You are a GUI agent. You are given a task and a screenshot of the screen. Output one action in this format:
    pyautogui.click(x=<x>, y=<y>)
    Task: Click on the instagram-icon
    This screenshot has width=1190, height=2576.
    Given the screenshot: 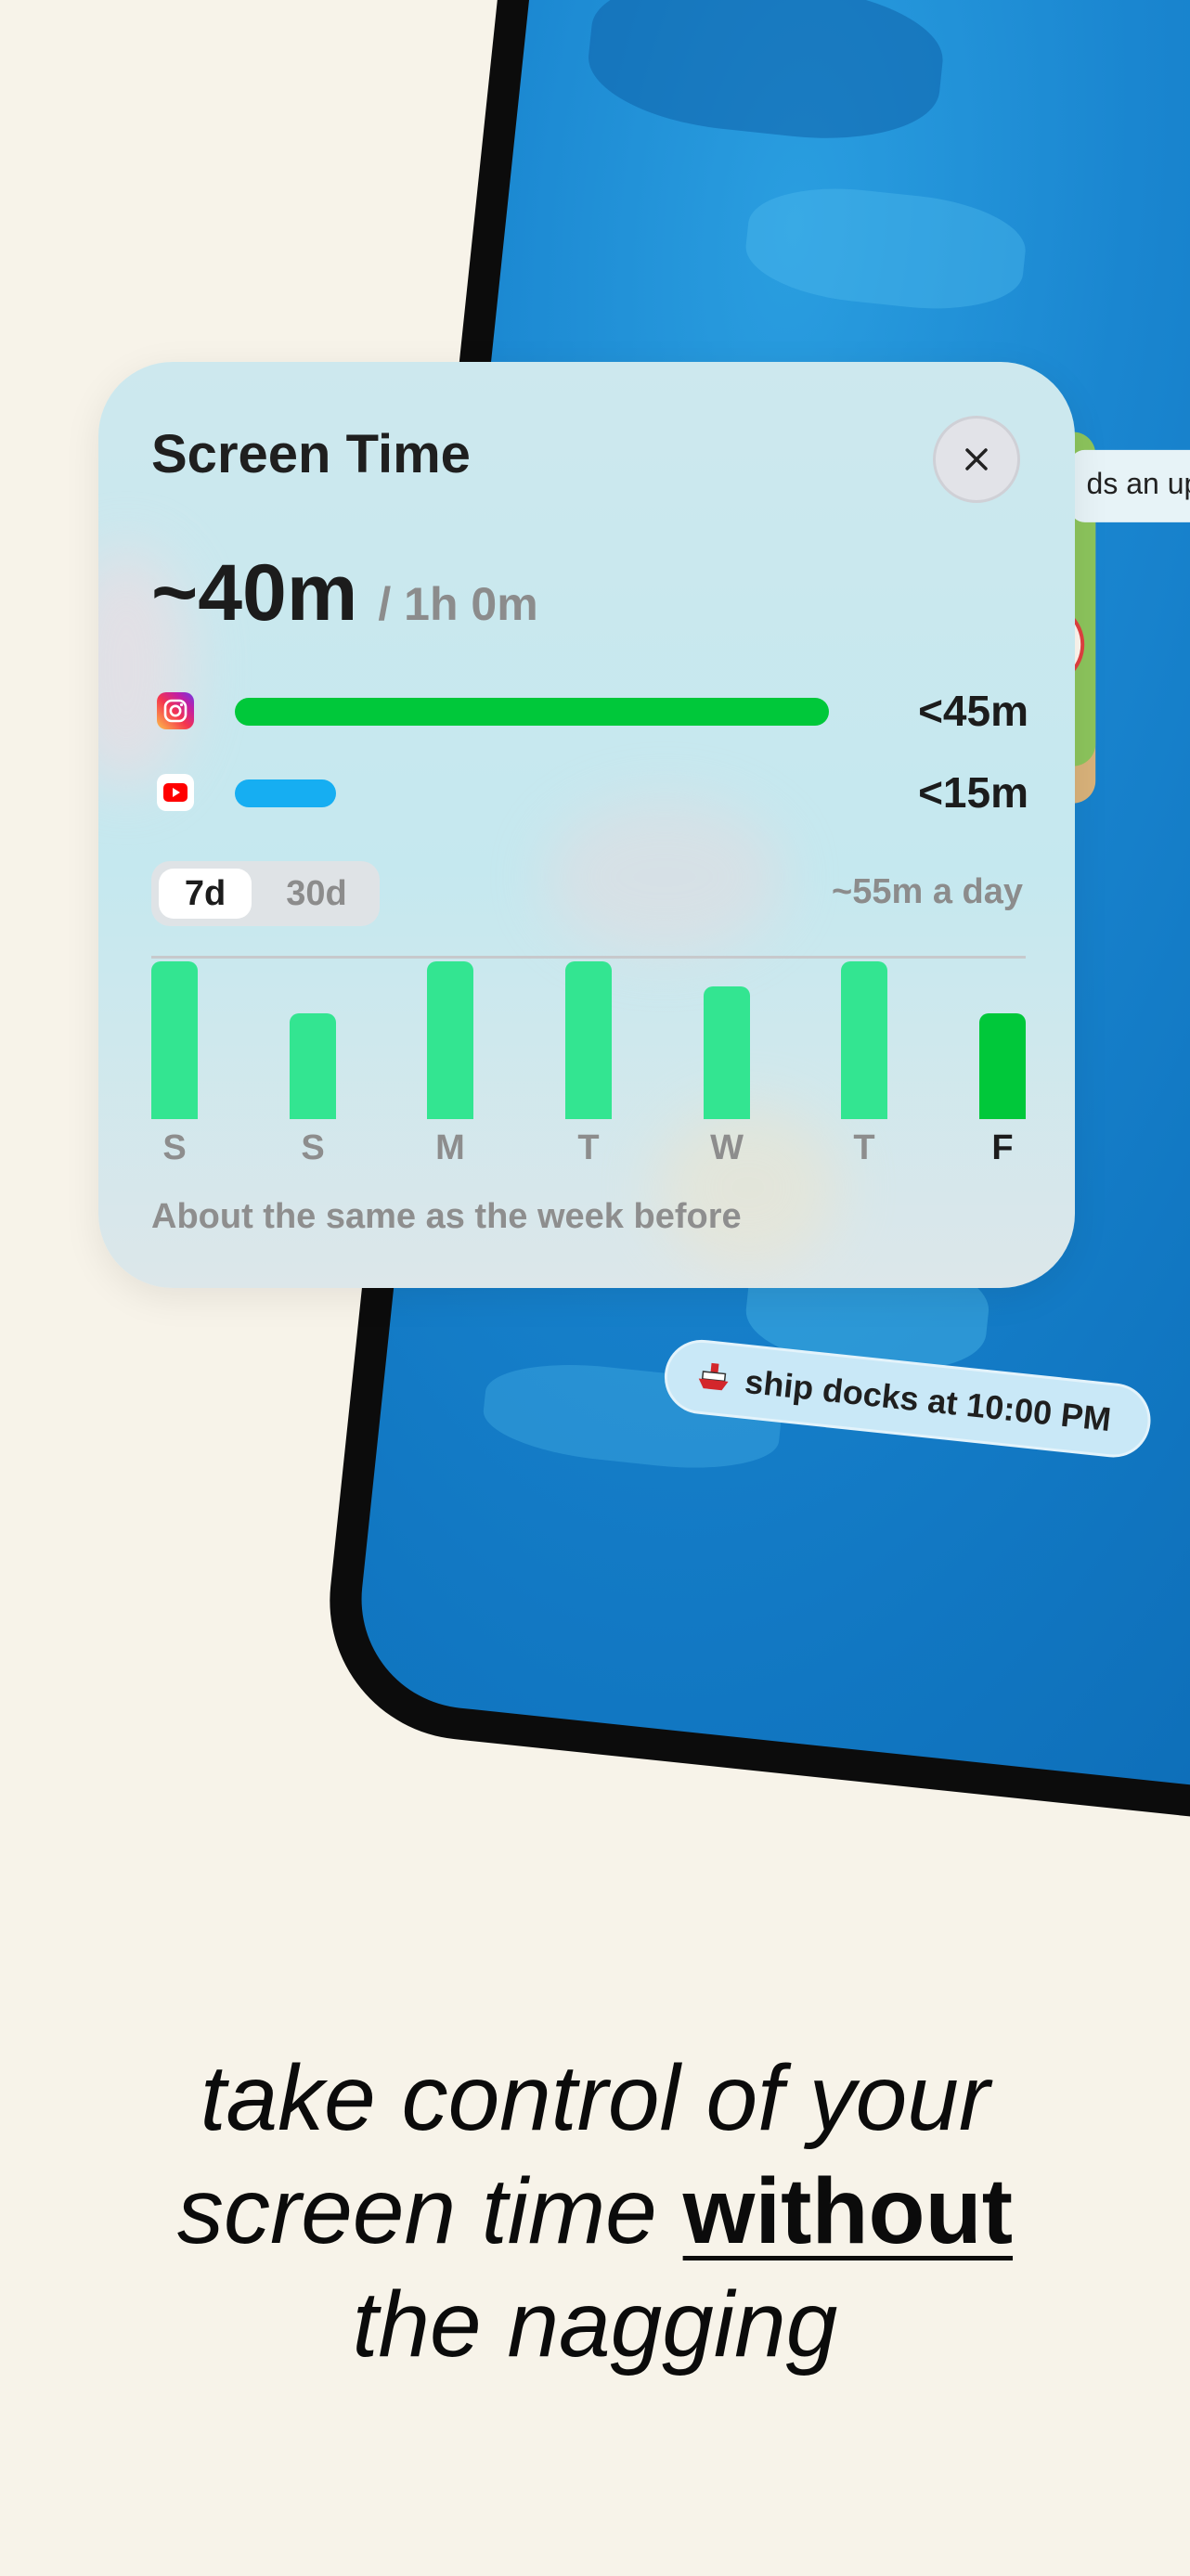 What is the action you would take?
    pyautogui.click(x=175, y=711)
    